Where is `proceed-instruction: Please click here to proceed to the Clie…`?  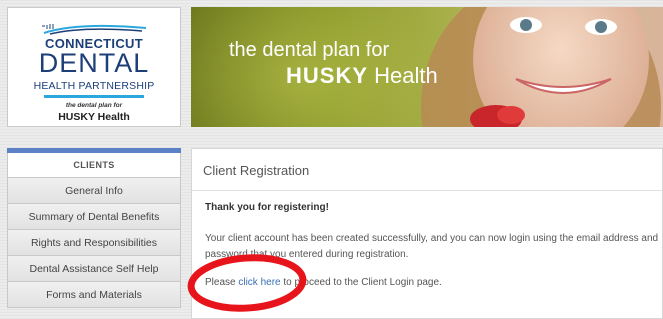
proceed-instruction: Please click here to proceed to the Clie… is located at coordinates (323, 282).